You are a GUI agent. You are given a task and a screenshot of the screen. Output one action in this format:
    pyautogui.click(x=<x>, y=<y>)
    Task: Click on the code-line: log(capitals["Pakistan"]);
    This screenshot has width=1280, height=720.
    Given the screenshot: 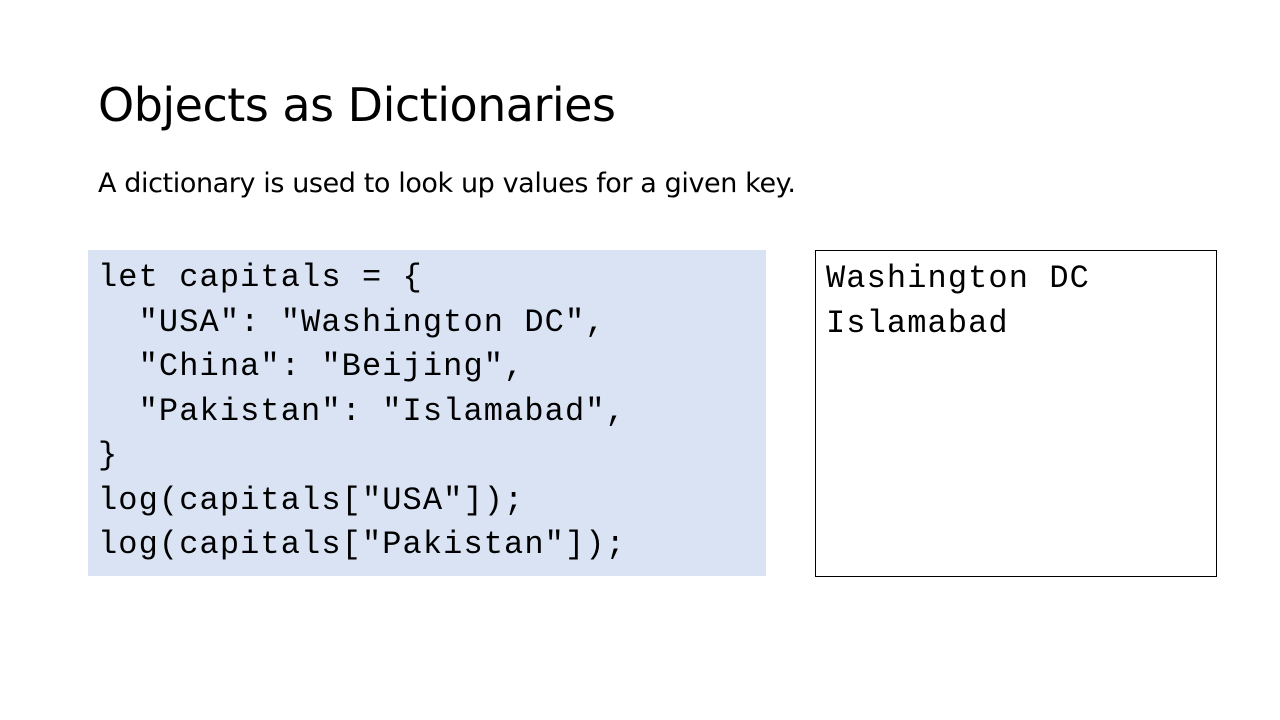 What is the action you would take?
    pyautogui.click(x=362, y=544)
    